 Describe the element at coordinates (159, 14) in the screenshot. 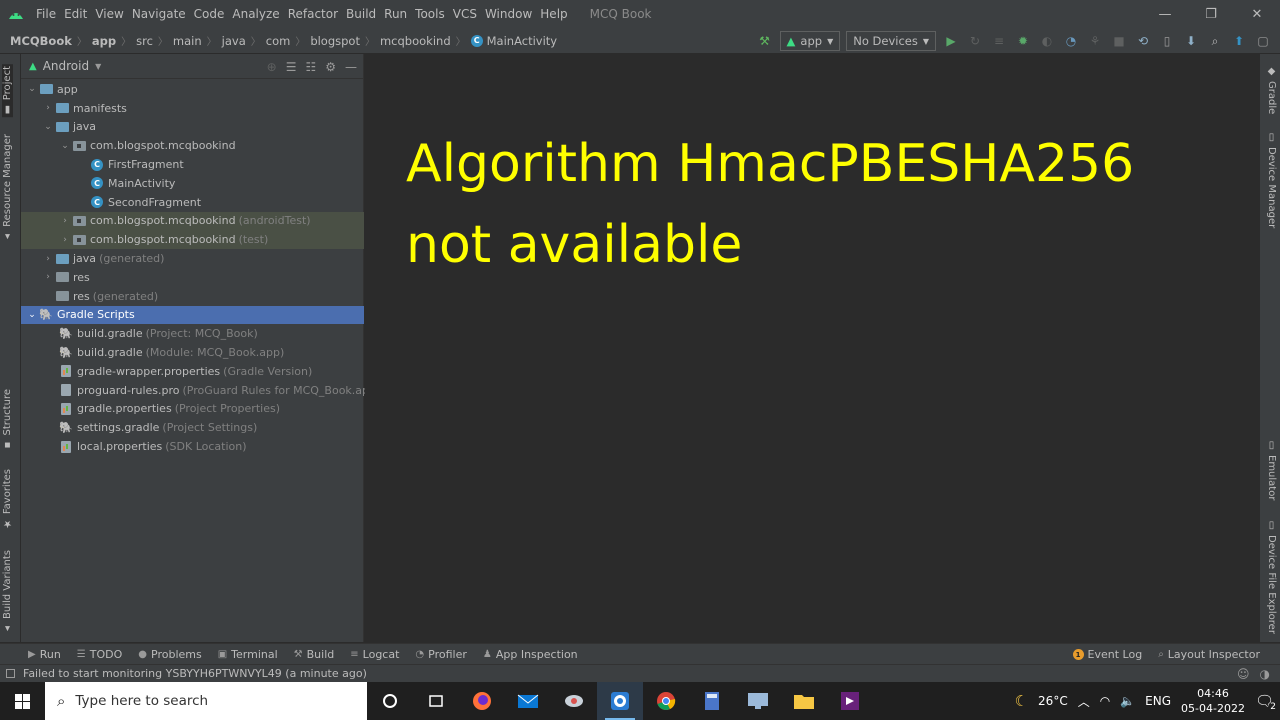

I see `menu-navigate: Navigate` at that location.